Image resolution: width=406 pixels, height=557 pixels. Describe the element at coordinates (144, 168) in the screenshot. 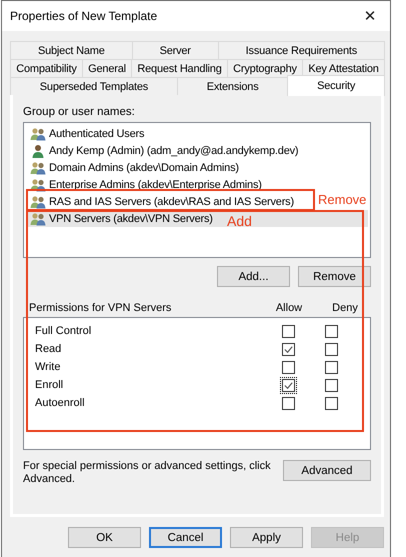

I see `principal-name: Domain Admins (akdev\Domain Admins)` at that location.